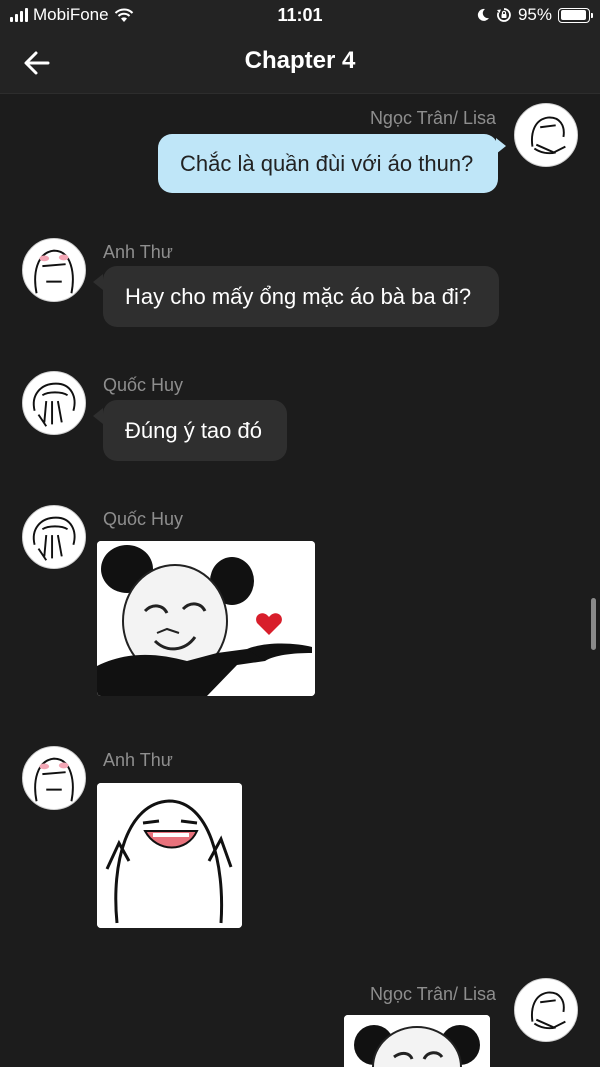 The height and width of the screenshot is (1067, 600). I want to click on battery-fill, so click(573, 15).